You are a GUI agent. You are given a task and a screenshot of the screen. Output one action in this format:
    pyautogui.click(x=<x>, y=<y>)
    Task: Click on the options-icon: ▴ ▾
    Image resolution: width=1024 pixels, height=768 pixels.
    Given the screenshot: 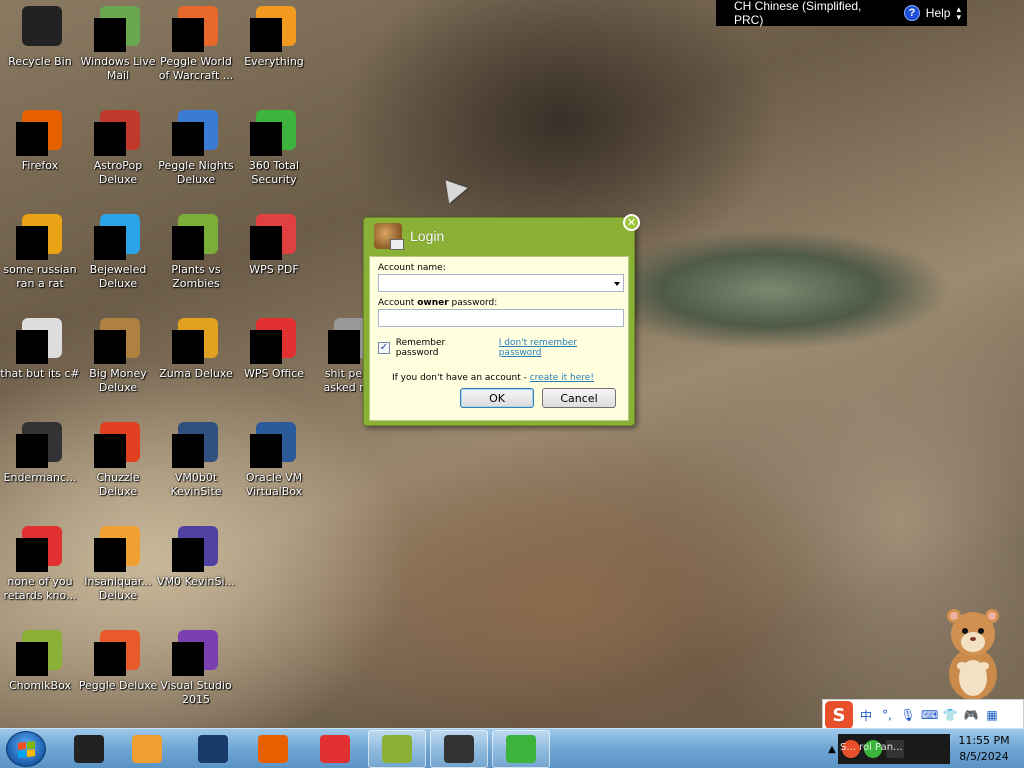 What is the action you would take?
    pyautogui.click(x=958, y=13)
    